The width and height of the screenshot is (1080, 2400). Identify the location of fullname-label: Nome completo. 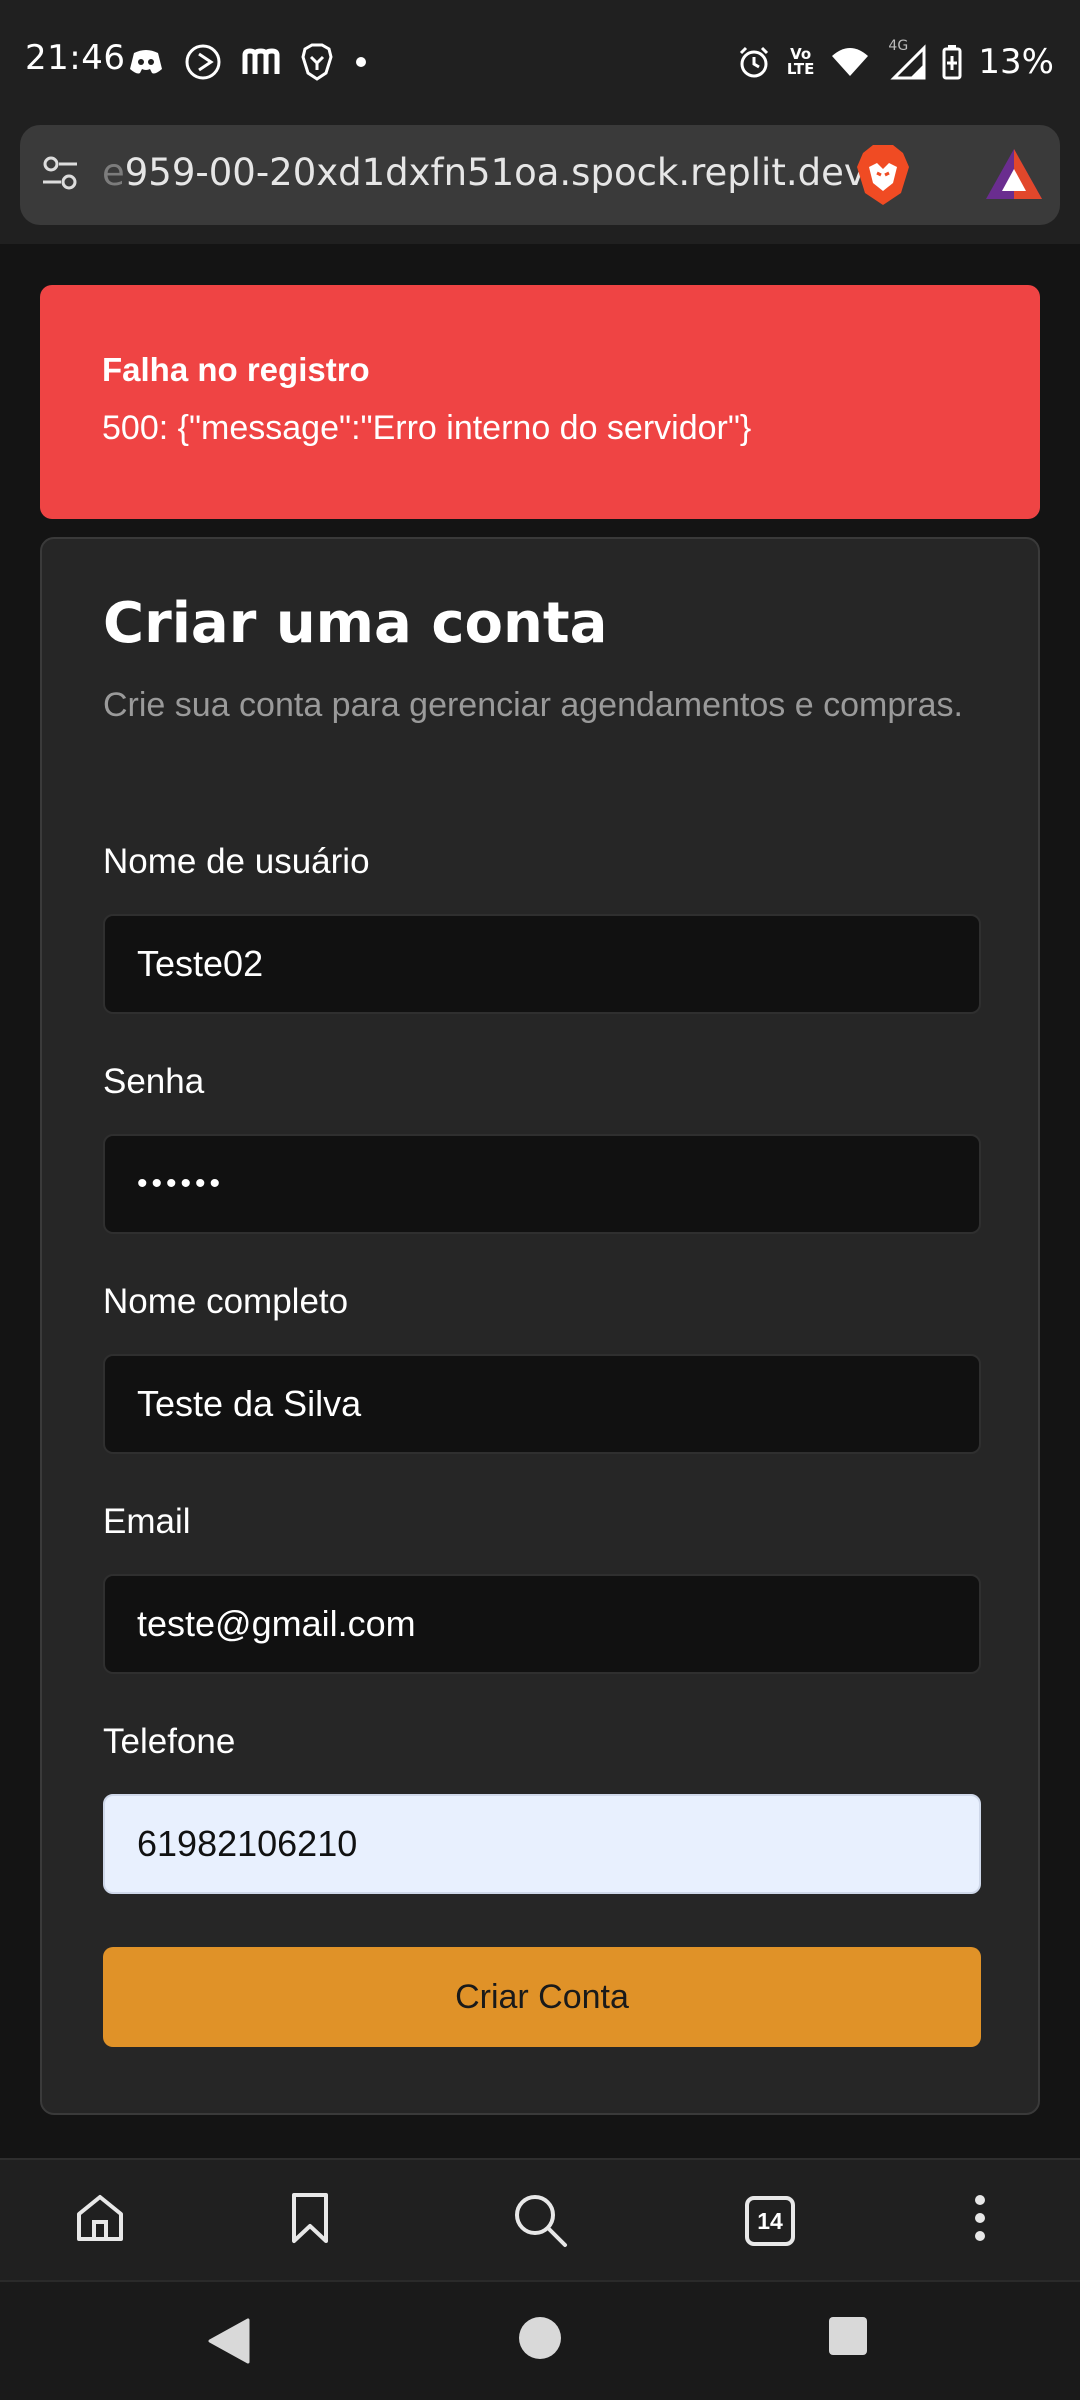
(226, 1301).